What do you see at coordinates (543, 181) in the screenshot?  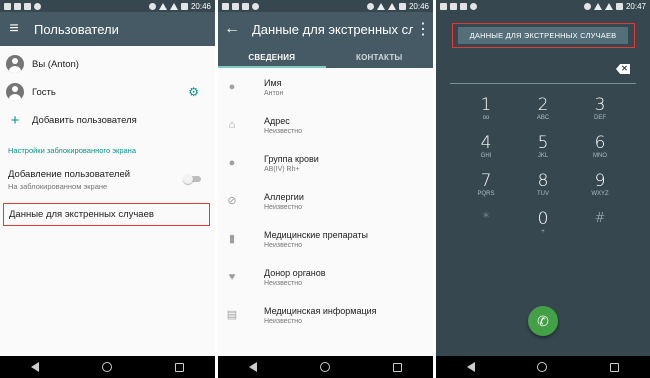 I see `key-digit: 8` at bounding box center [543, 181].